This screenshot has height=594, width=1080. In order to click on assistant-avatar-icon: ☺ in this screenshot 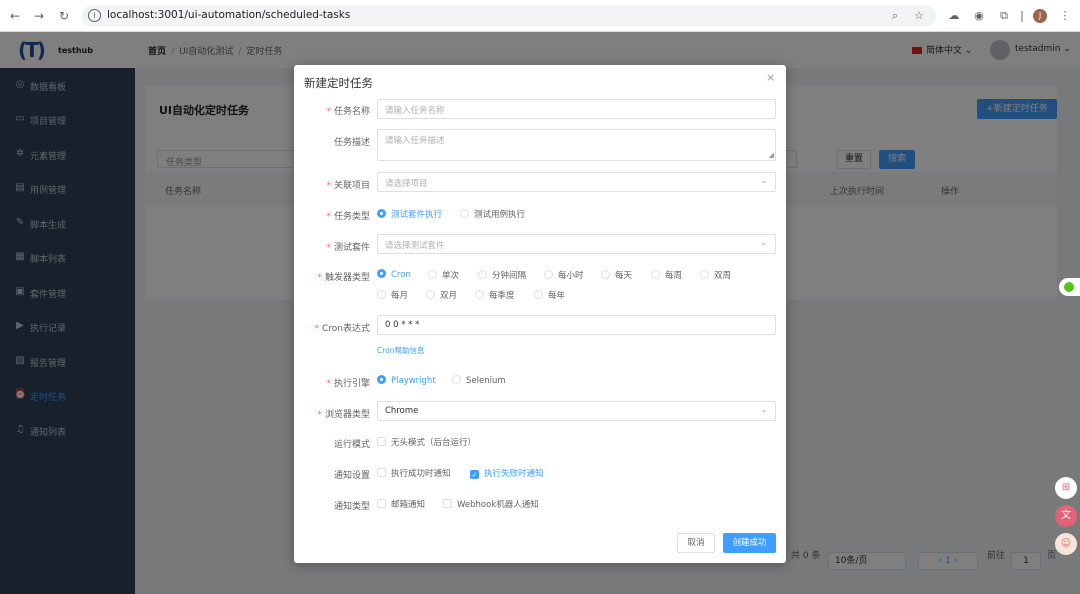, I will do `click(1066, 544)`.